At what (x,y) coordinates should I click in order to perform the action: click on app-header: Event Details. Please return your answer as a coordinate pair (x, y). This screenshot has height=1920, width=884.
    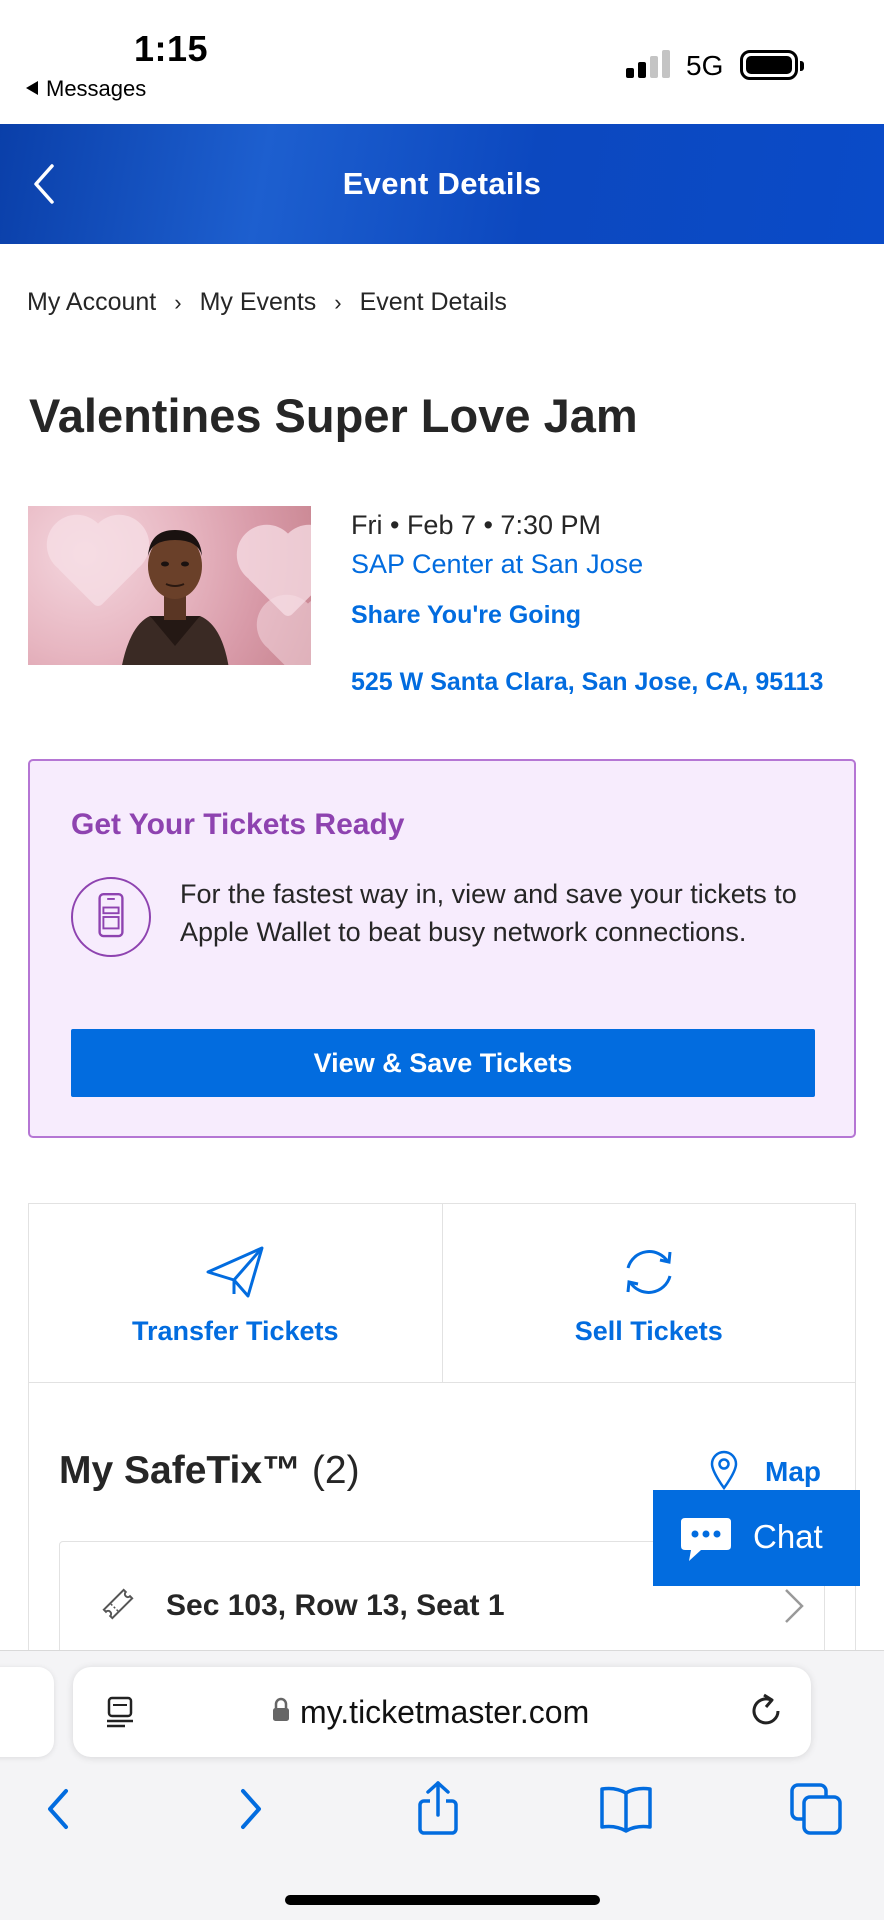
    Looking at the image, I should click on (442, 184).